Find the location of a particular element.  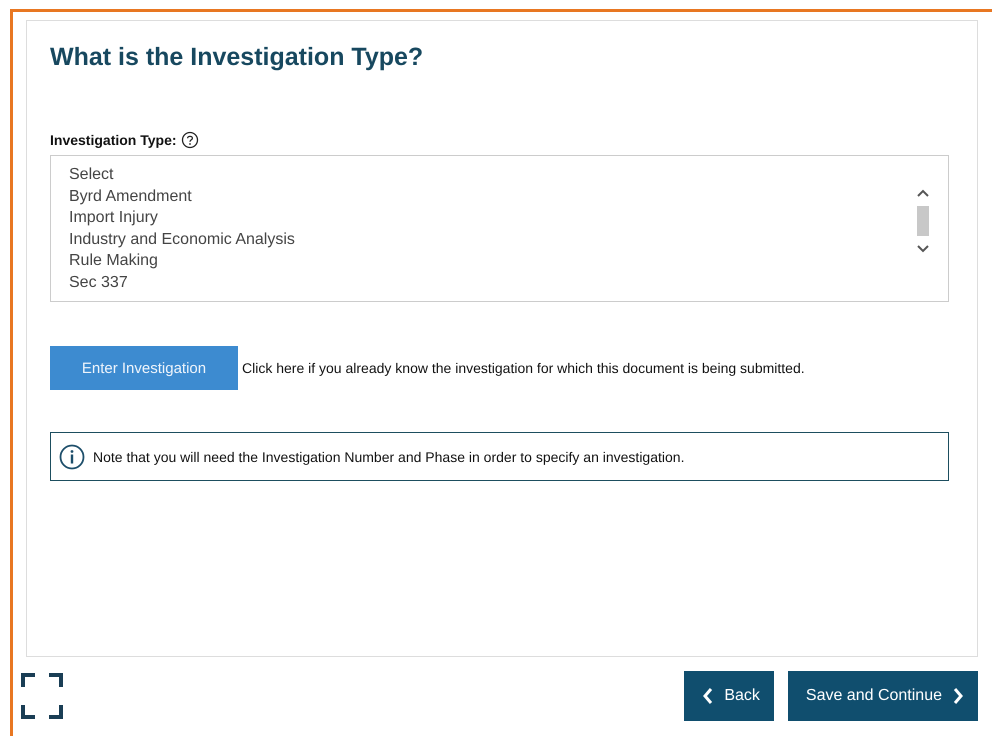

chevron-right-icon is located at coordinates (958, 696).